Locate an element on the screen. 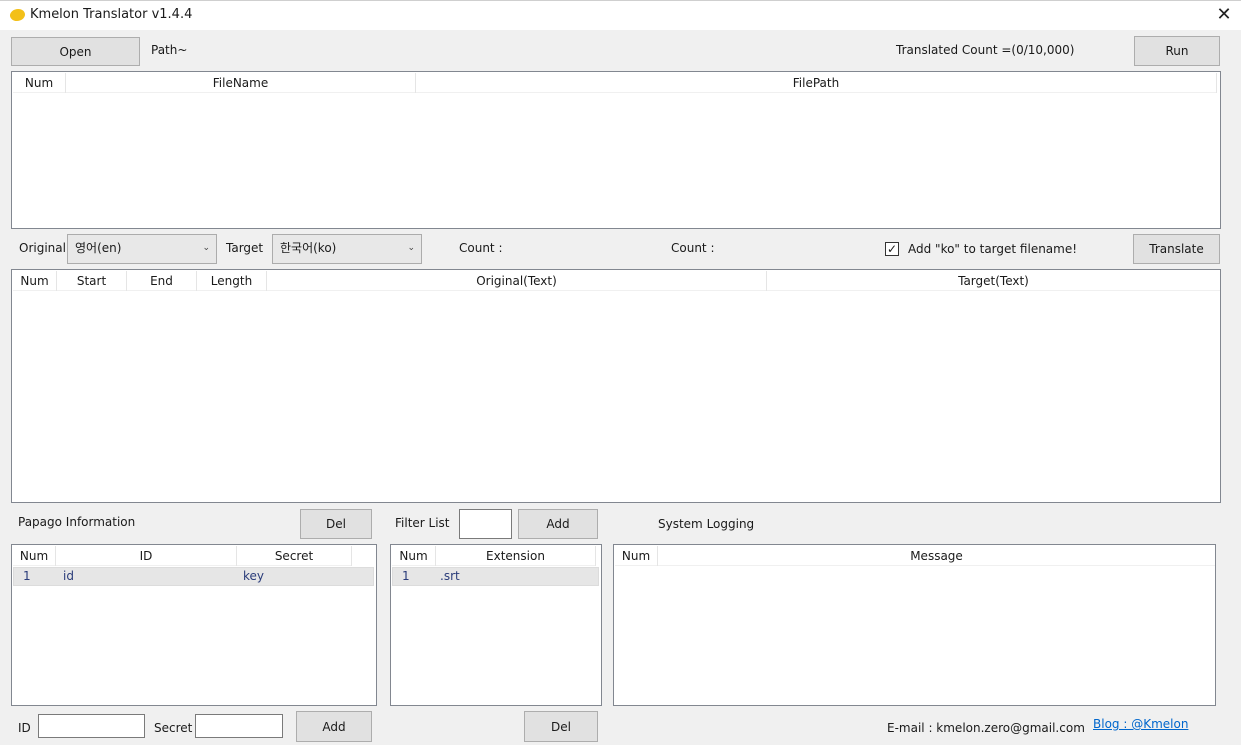  column-header-id: ID is located at coordinates (146, 556).